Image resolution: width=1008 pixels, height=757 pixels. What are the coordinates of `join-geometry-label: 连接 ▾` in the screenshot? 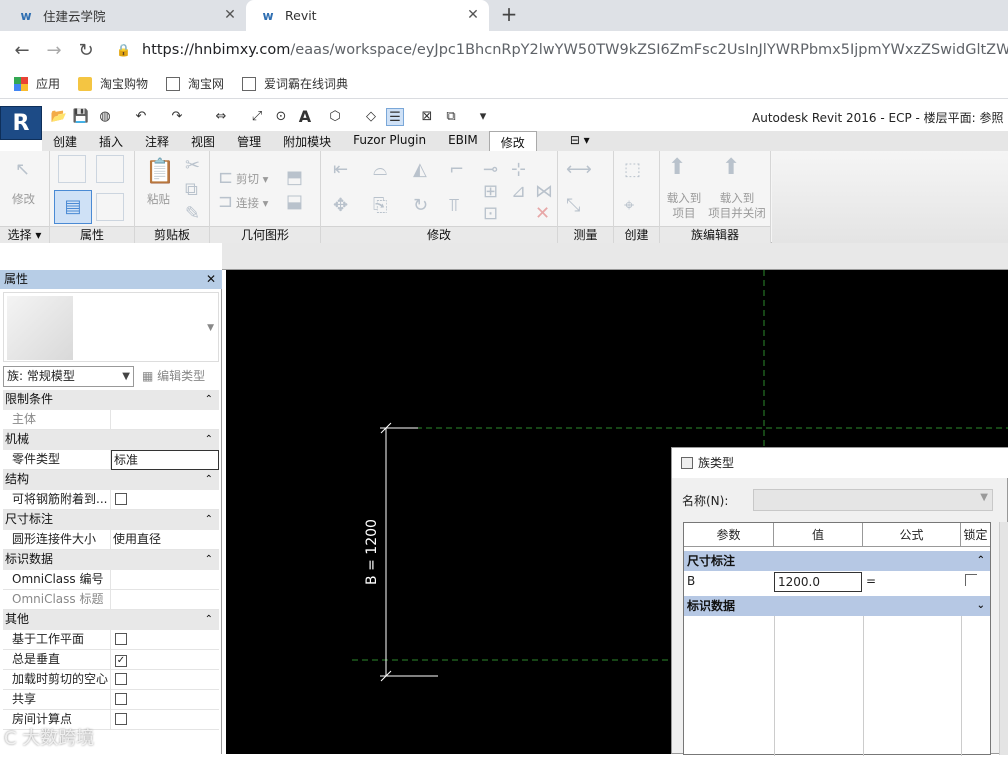 It's located at (252, 203).